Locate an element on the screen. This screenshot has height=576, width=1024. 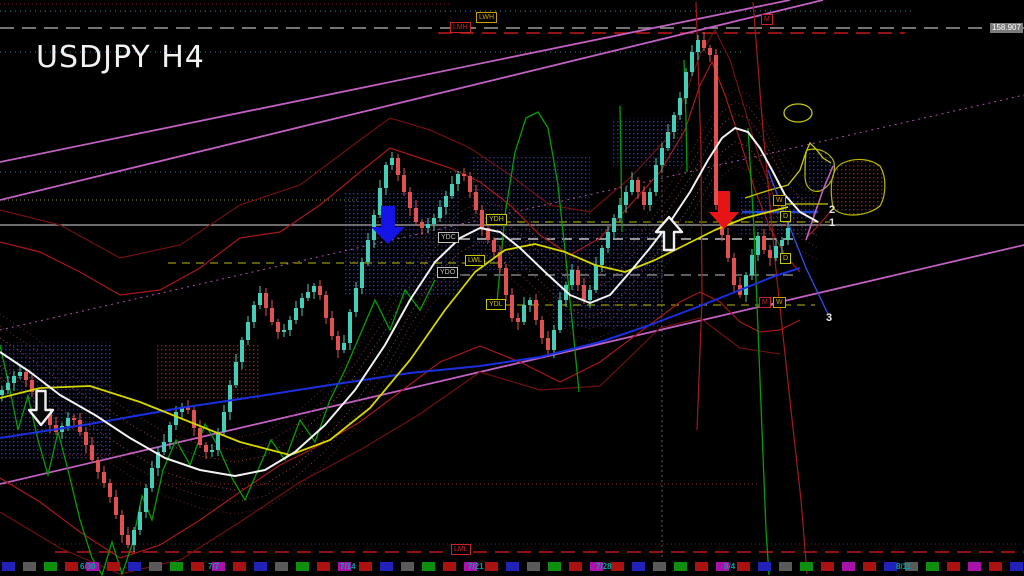
level-label-ydo: YDO is located at coordinates (448, 272).